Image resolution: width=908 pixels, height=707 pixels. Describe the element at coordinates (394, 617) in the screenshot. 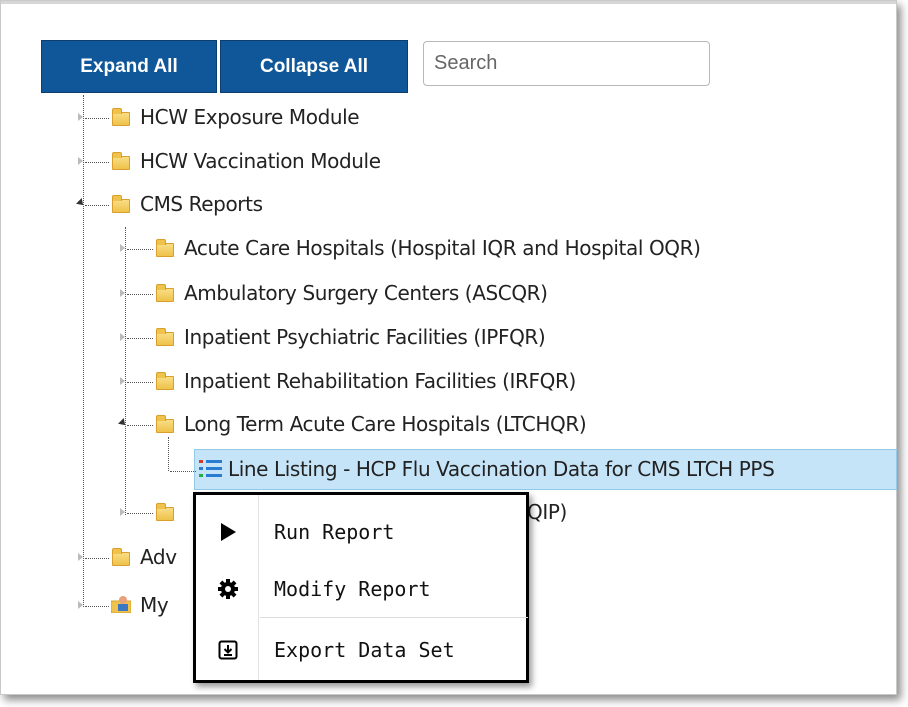

I see `menu-separator` at that location.